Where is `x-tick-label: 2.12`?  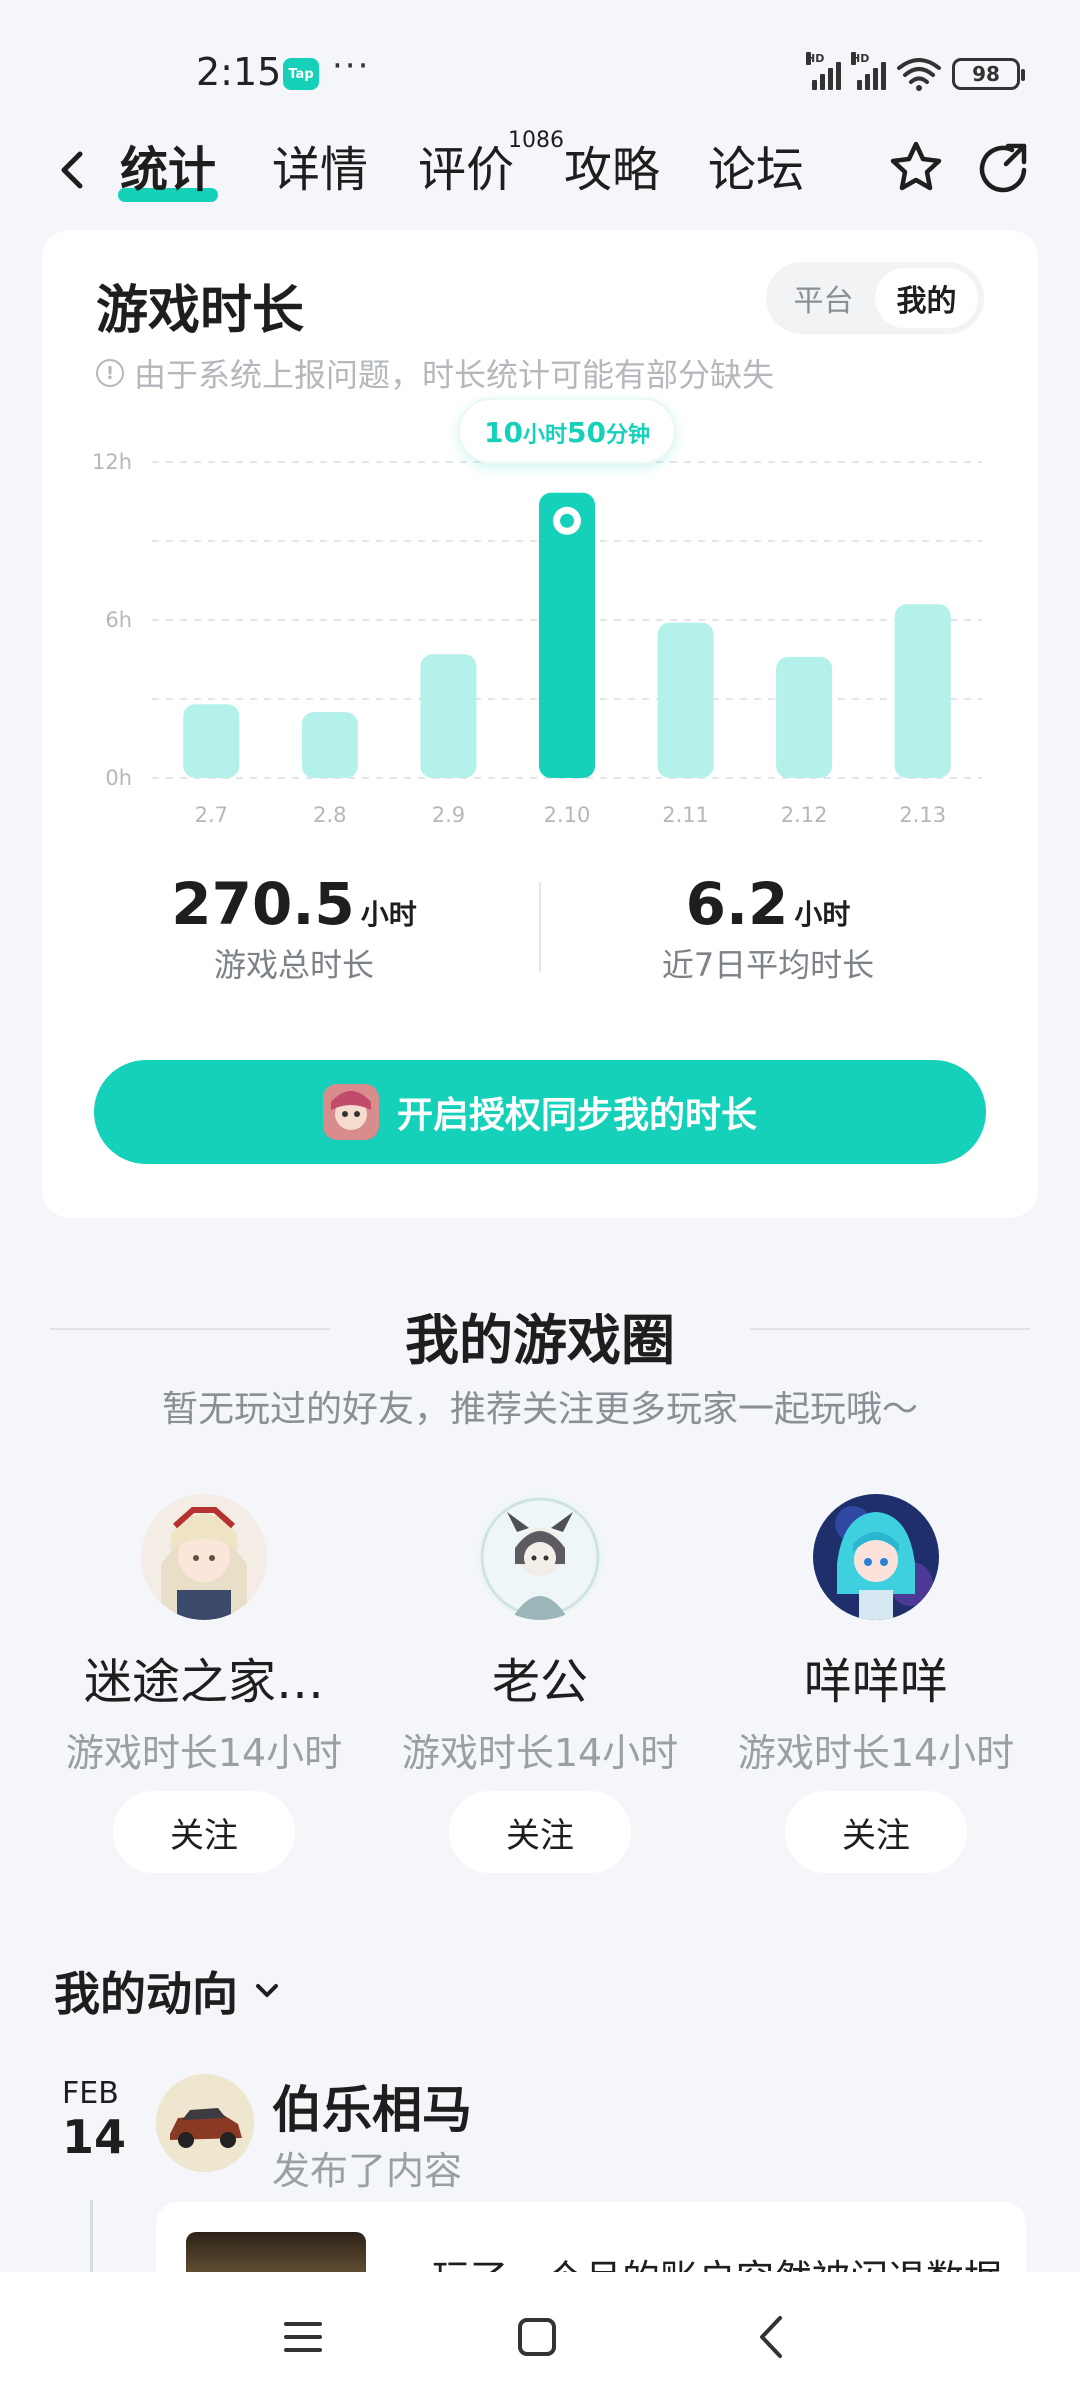
x-tick-label: 2.12 is located at coordinates (804, 815).